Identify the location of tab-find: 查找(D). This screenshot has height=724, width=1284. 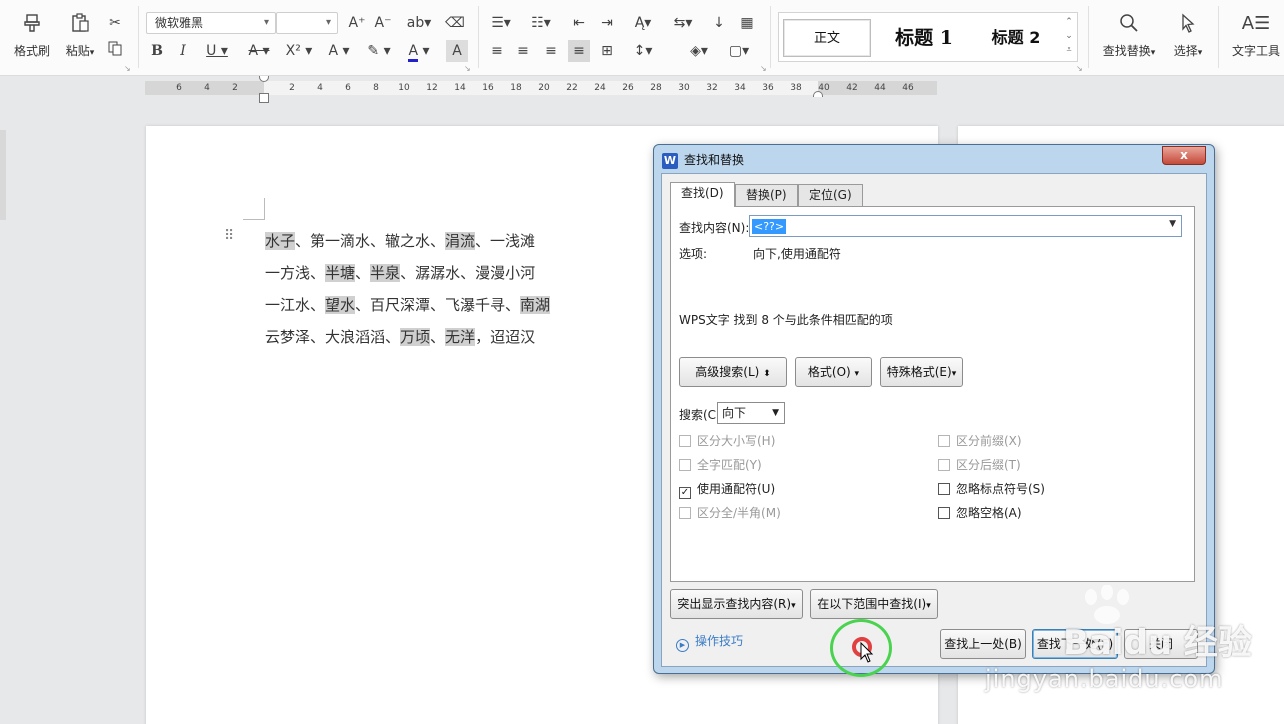
(702, 194).